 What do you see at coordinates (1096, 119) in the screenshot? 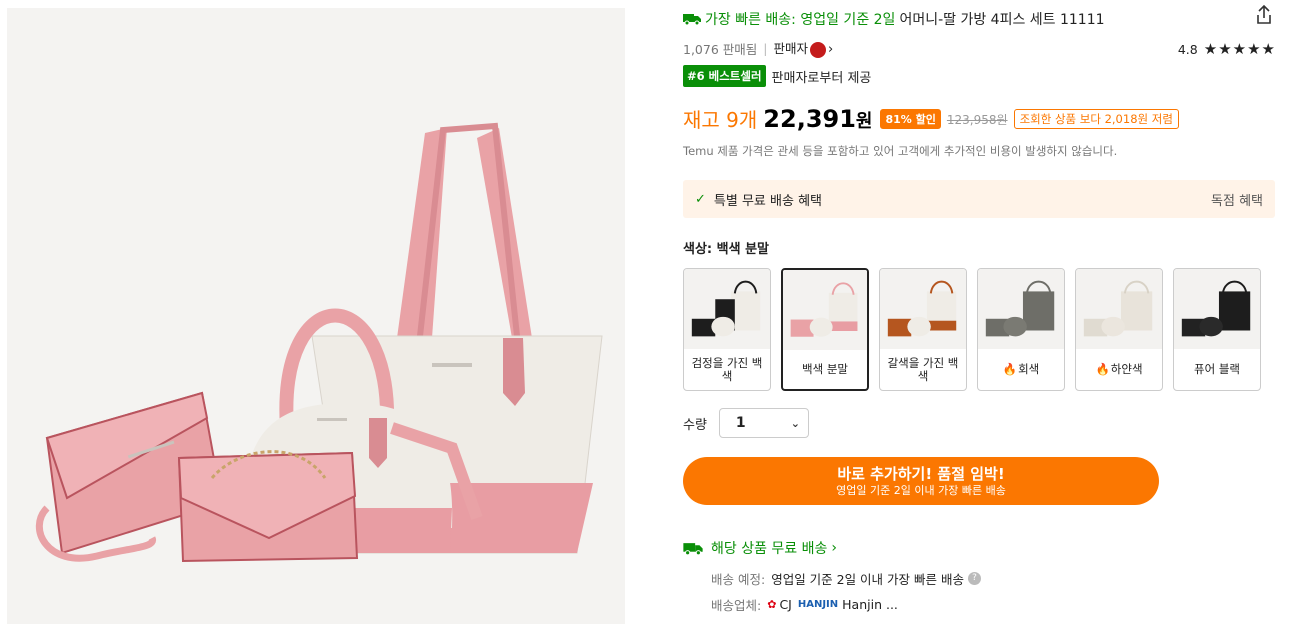
I see `cheaper-than-viewed-badge: 조회한 상품 보다 2,018원 저렴` at bounding box center [1096, 119].